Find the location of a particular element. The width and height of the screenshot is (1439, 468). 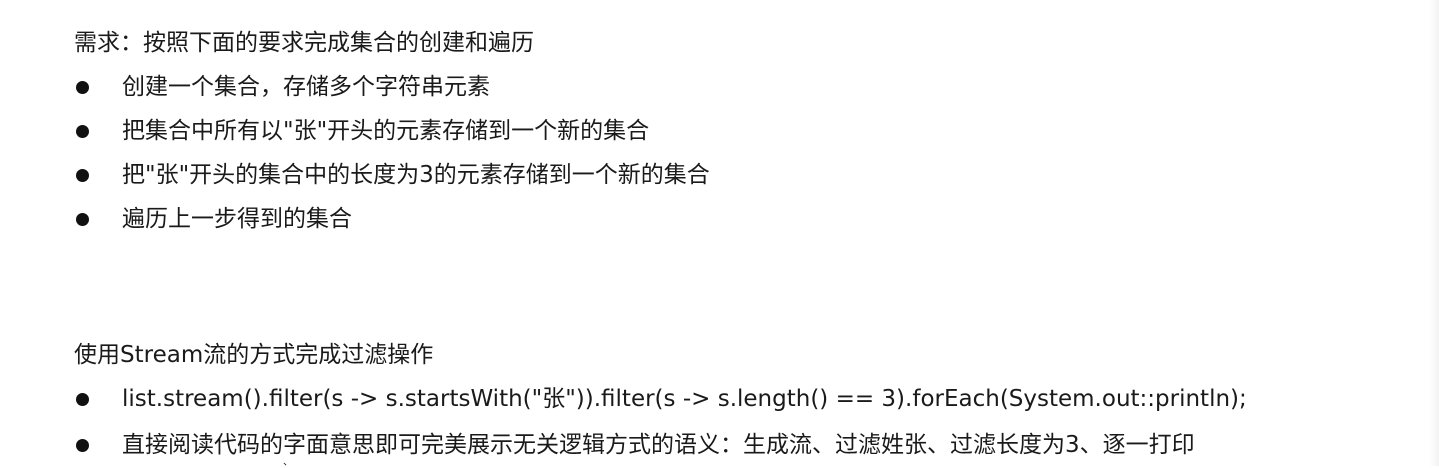

list-item: 创建一个集合，存储多个字符串元素 is located at coordinates (282, 87).